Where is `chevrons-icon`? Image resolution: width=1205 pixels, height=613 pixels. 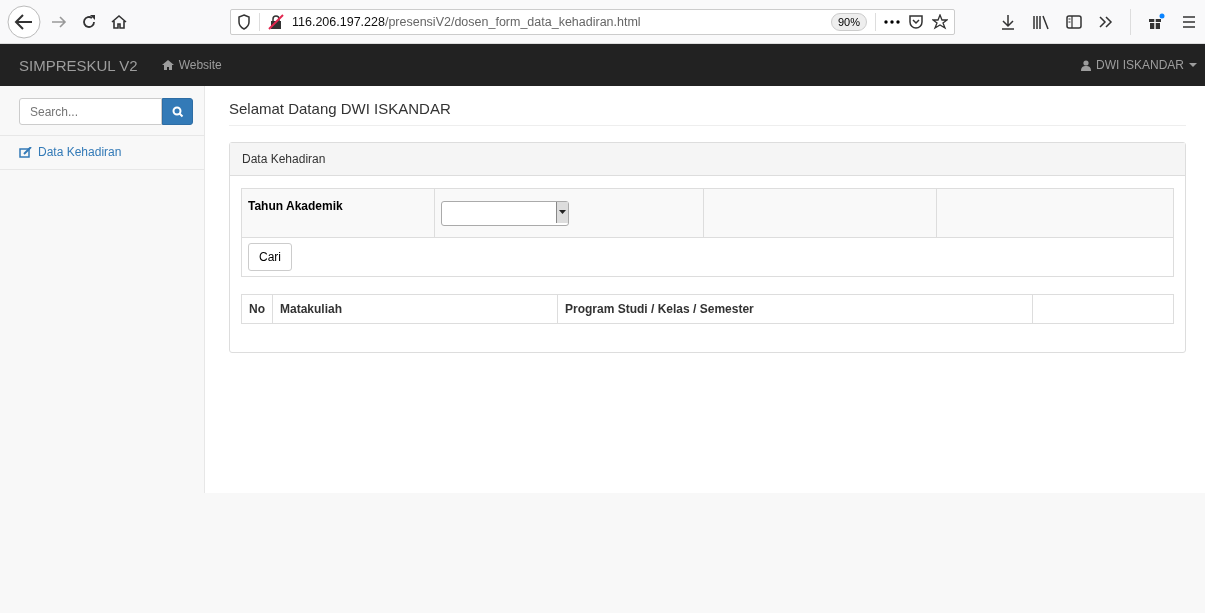
chevrons-icon is located at coordinates (1106, 21).